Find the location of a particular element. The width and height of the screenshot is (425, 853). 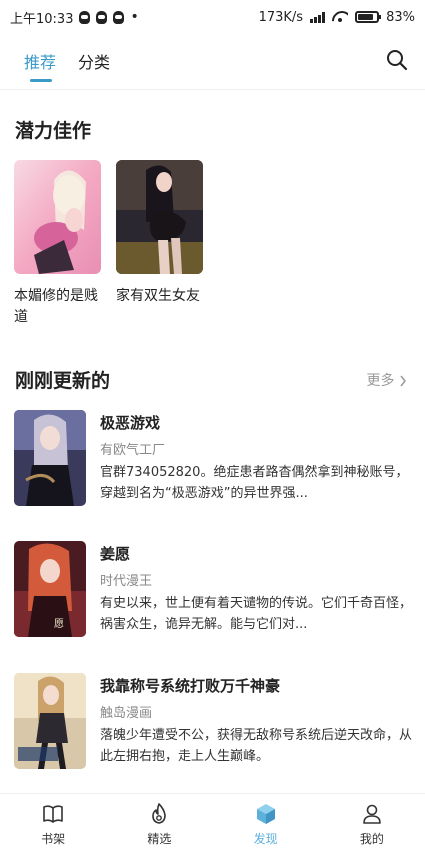

book-icon is located at coordinates (53, 814).